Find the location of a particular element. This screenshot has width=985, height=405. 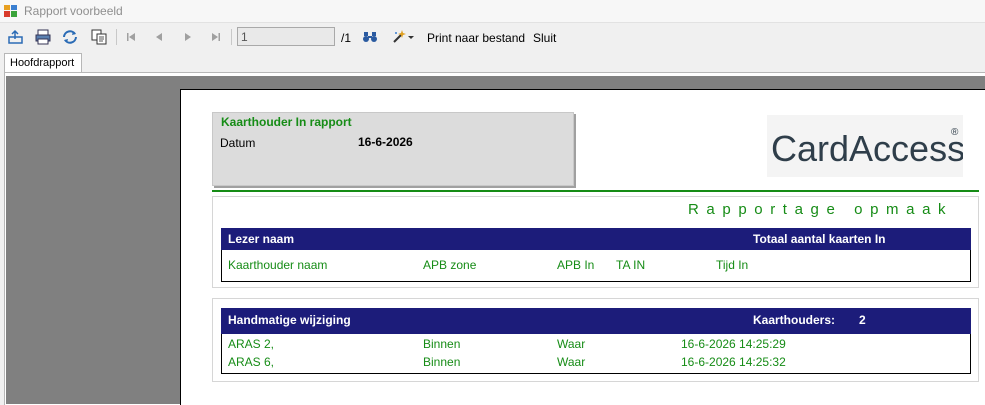

export-button is located at coordinates (16, 37).